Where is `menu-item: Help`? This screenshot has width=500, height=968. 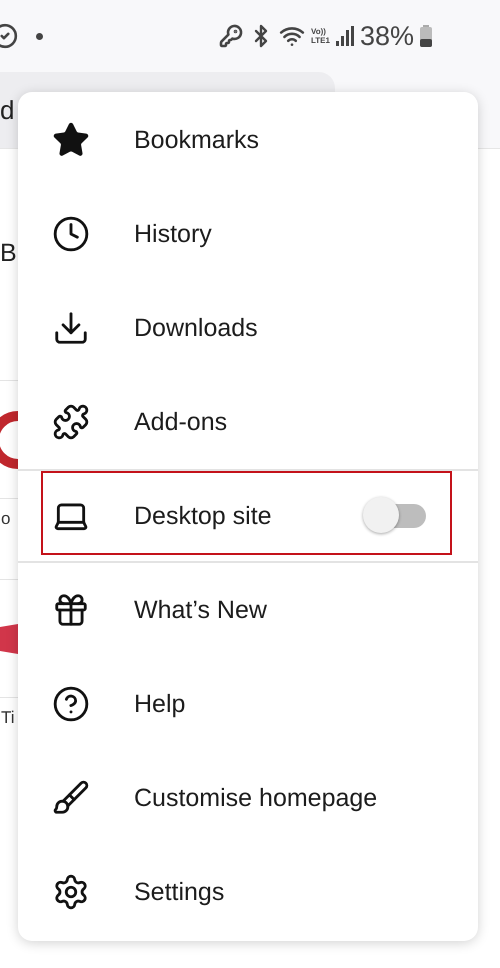
menu-item: Help is located at coordinates (248, 704).